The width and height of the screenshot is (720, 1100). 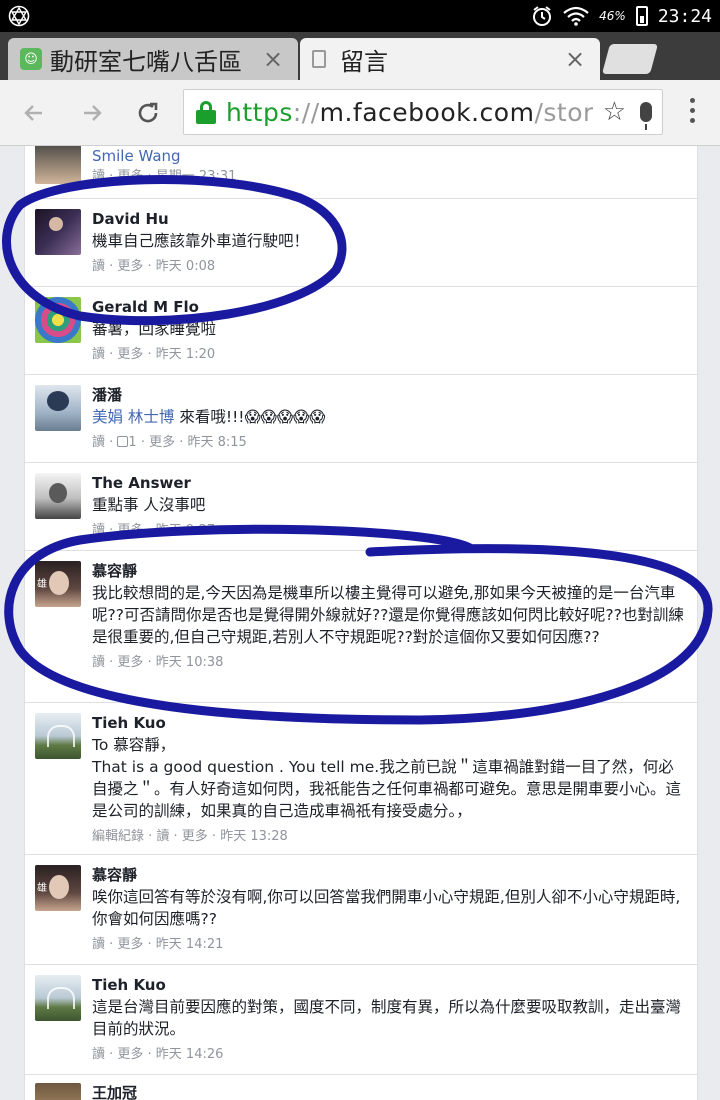 What do you see at coordinates (409, 112) in the screenshot?
I see `url-text: https://m.facebook.com/story` at bounding box center [409, 112].